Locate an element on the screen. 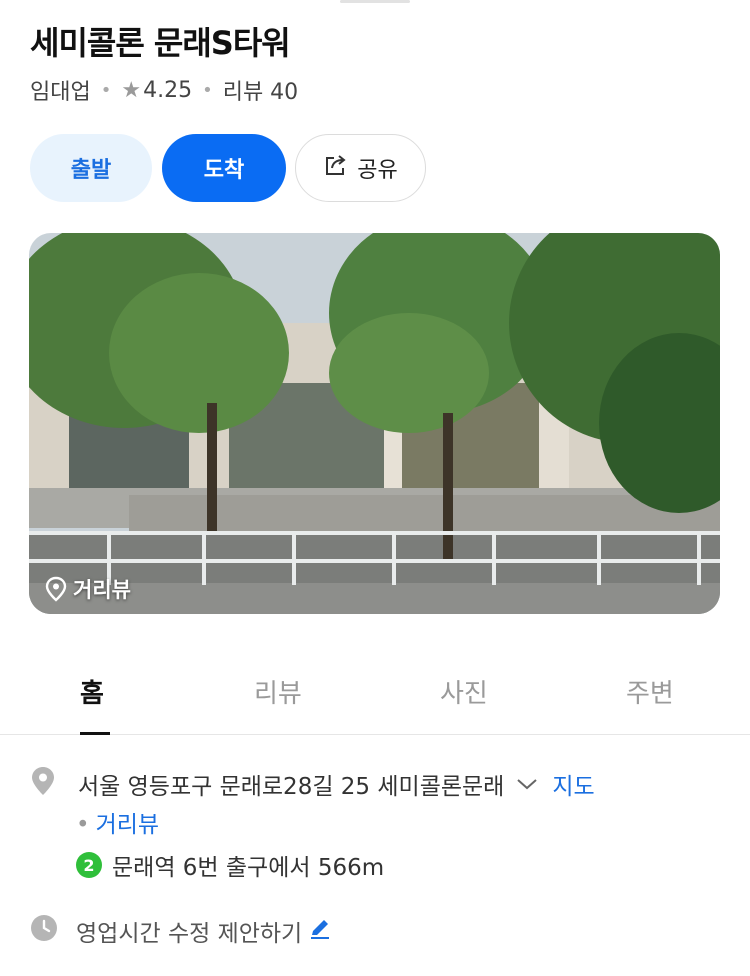  place-meta-row: 임대업 • ★ 4.25 • 리뷰 40 is located at coordinates (164, 90).